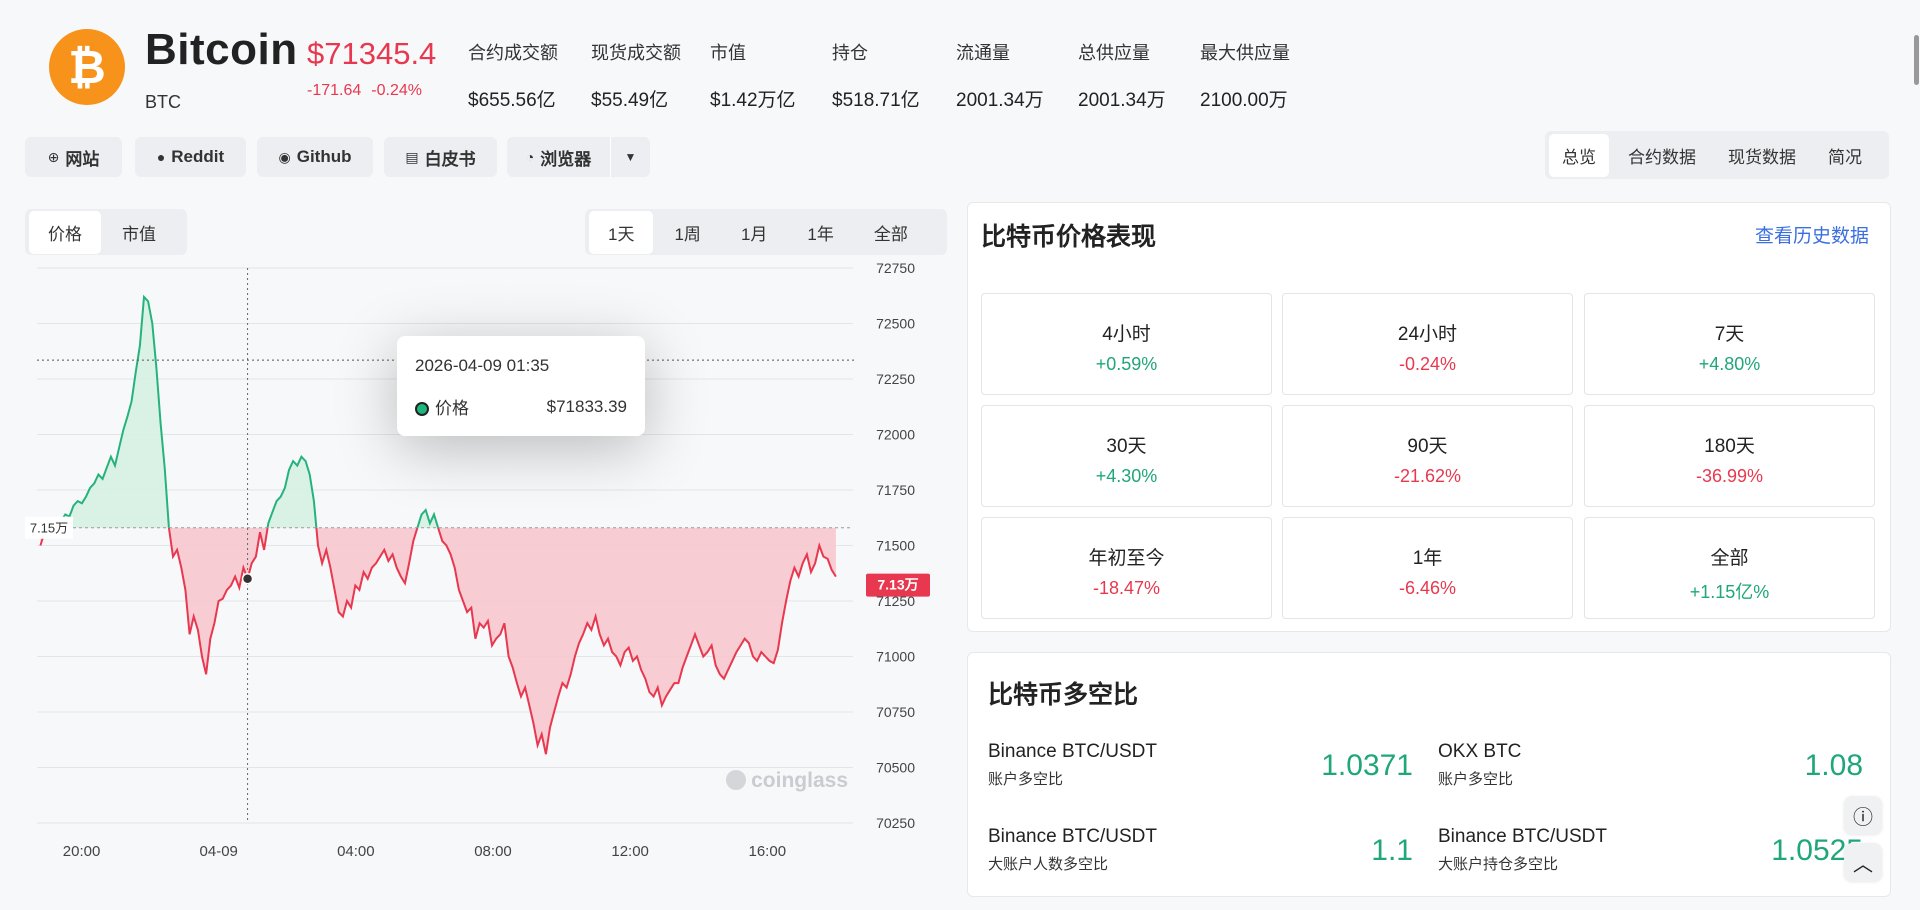 The width and height of the screenshot is (1920, 910). I want to click on stat-label: 市值, so click(728, 53).